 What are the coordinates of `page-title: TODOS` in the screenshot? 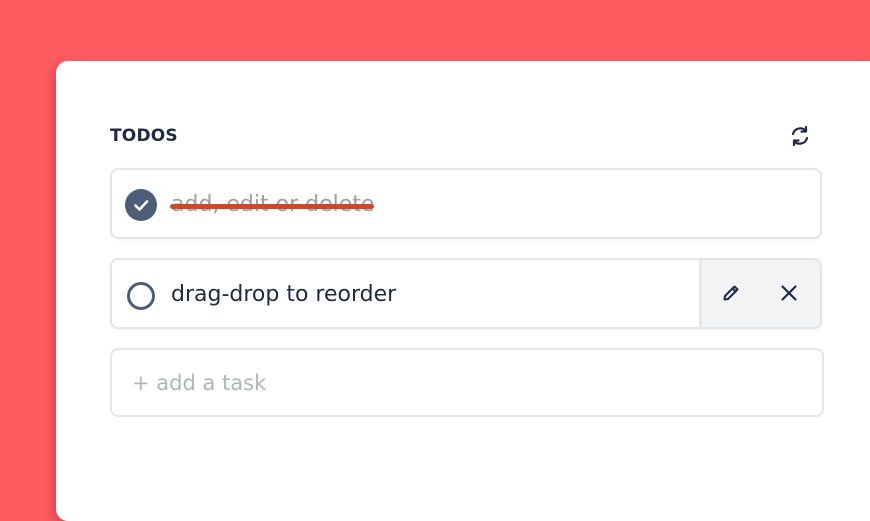 It's located at (144, 136).